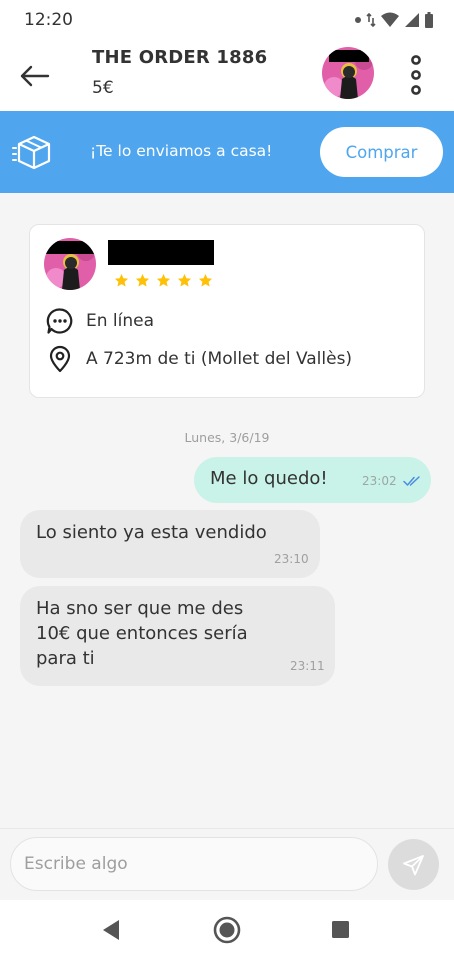  What do you see at coordinates (358, 20) in the screenshot?
I see `notification-dot-icon` at bounding box center [358, 20].